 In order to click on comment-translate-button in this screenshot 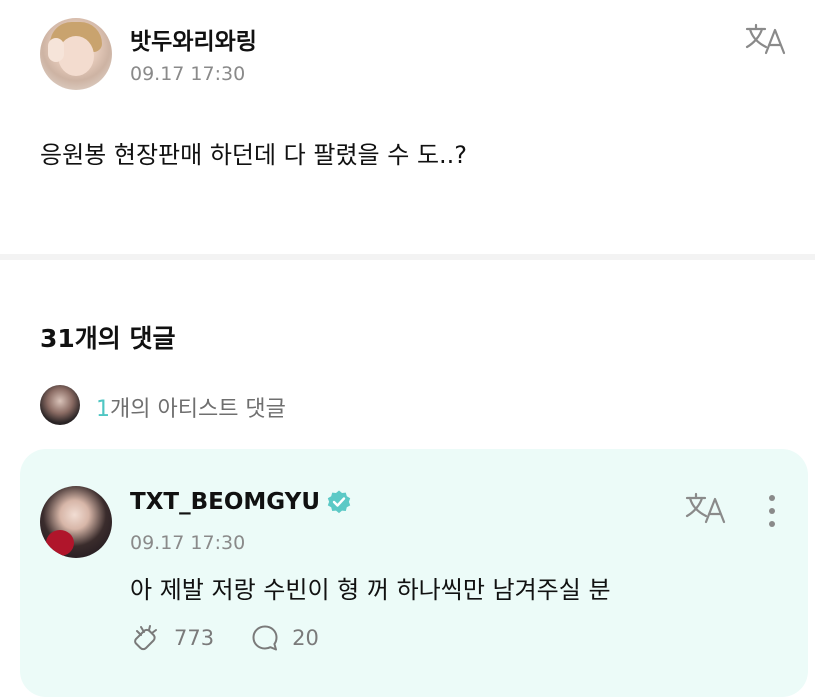, I will do `click(706, 510)`.